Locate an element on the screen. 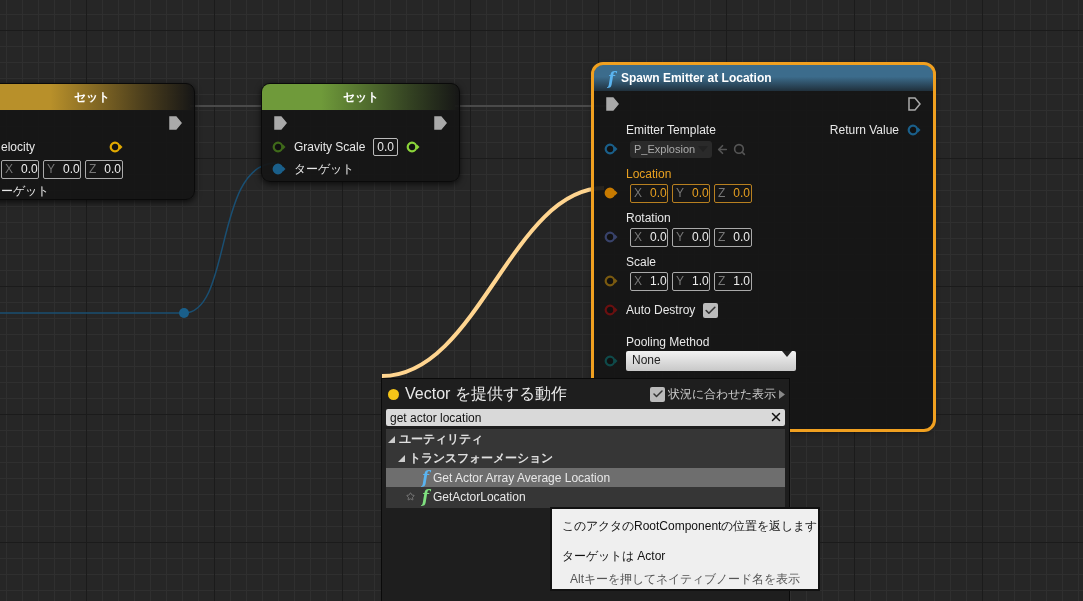  category-label: ユーティリティ is located at coordinates (441, 439).